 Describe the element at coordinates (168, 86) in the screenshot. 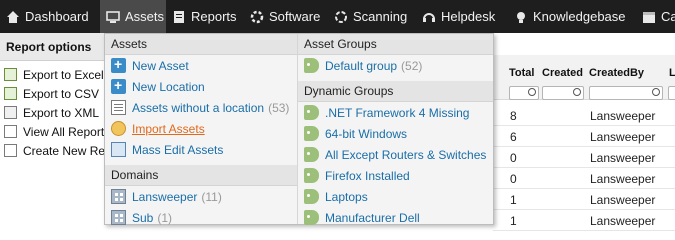

I see `menu-item-label: New Location` at that location.